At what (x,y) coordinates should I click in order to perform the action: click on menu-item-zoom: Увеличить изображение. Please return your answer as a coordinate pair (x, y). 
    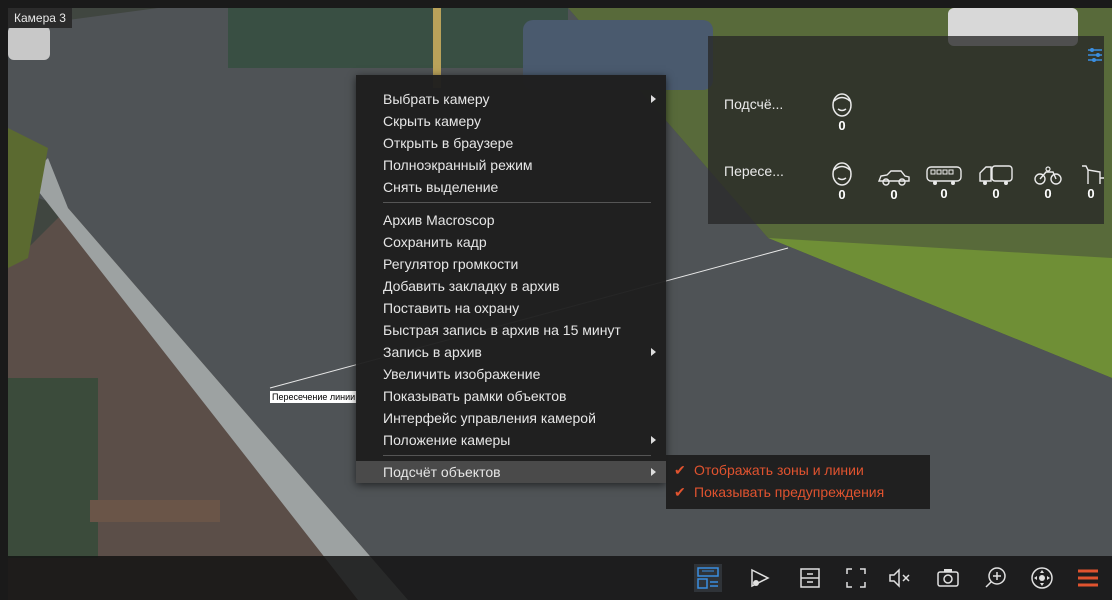
    Looking at the image, I should click on (511, 374).